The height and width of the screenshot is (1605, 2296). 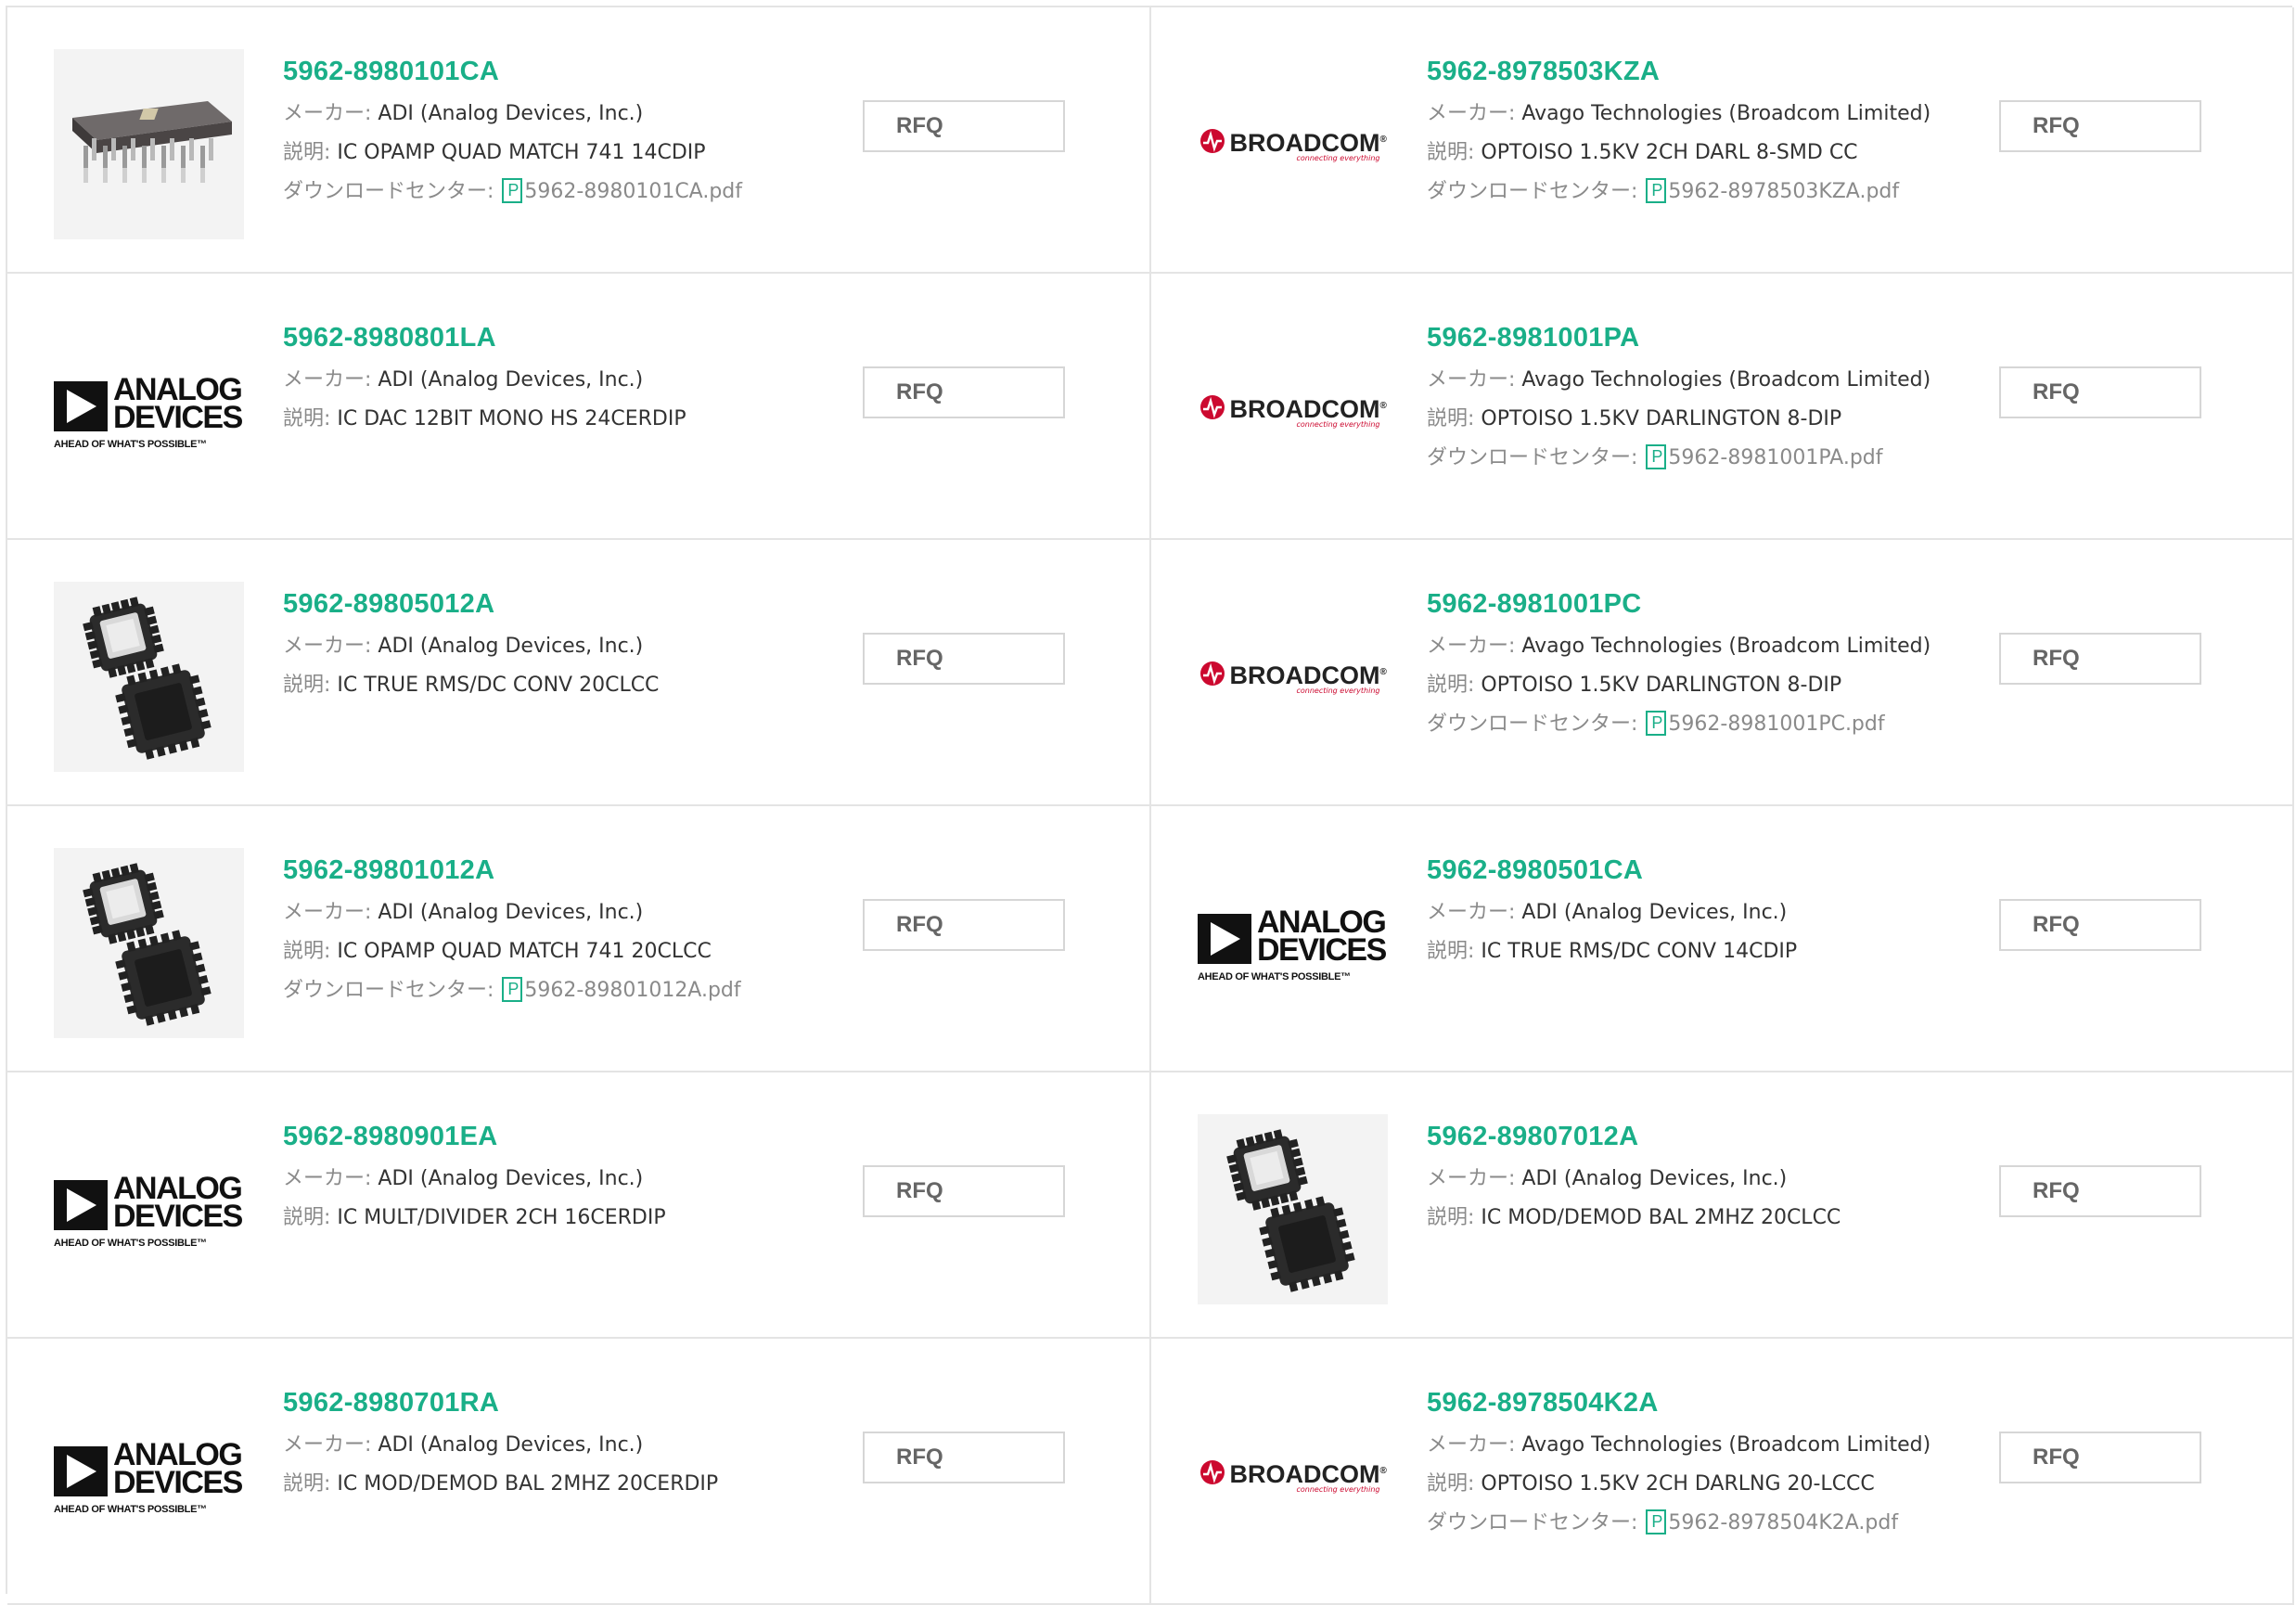 I want to click on datasheet-link: 5962-8978503KZA.pdf, so click(x=1783, y=191).